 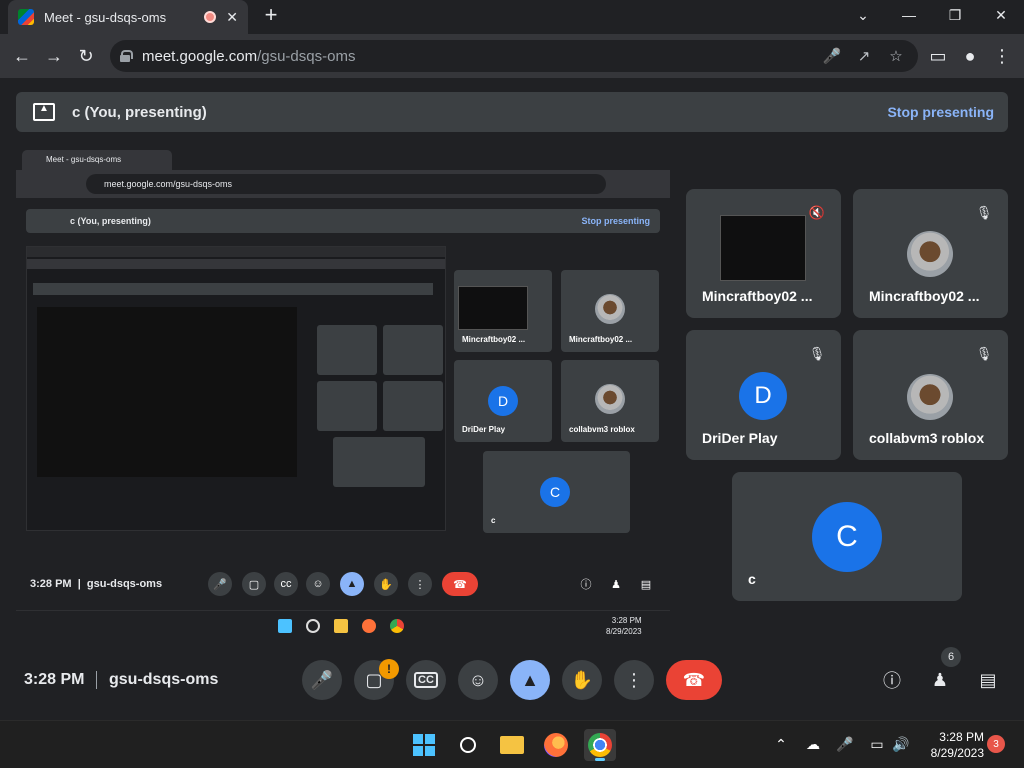 I want to click on people-icon: ♟, so click(x=940, y=680).